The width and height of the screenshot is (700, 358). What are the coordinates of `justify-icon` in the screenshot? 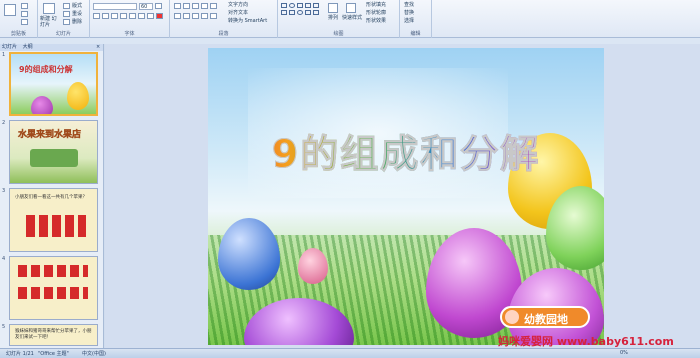 It's located at (204, 16).